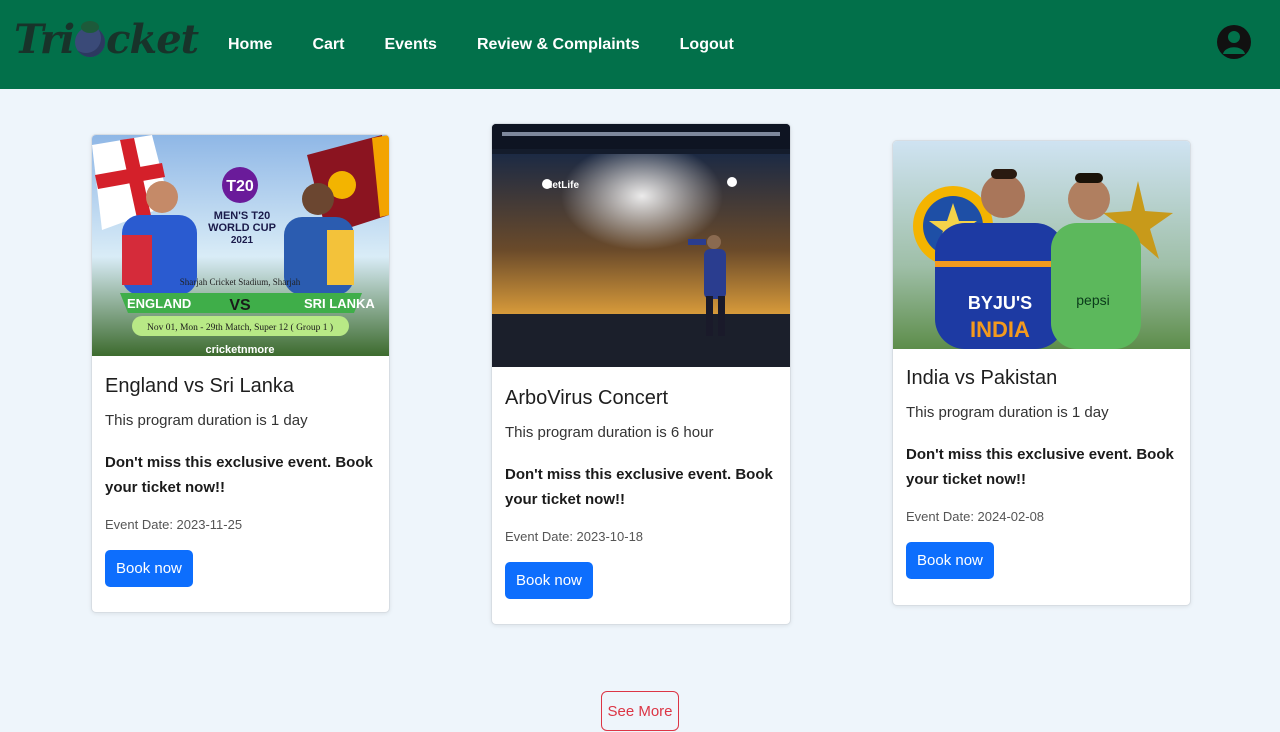  Describe the element at coordinates (339, 303) in the screenshot. I see `team-right: SRI LANKA` at that location.